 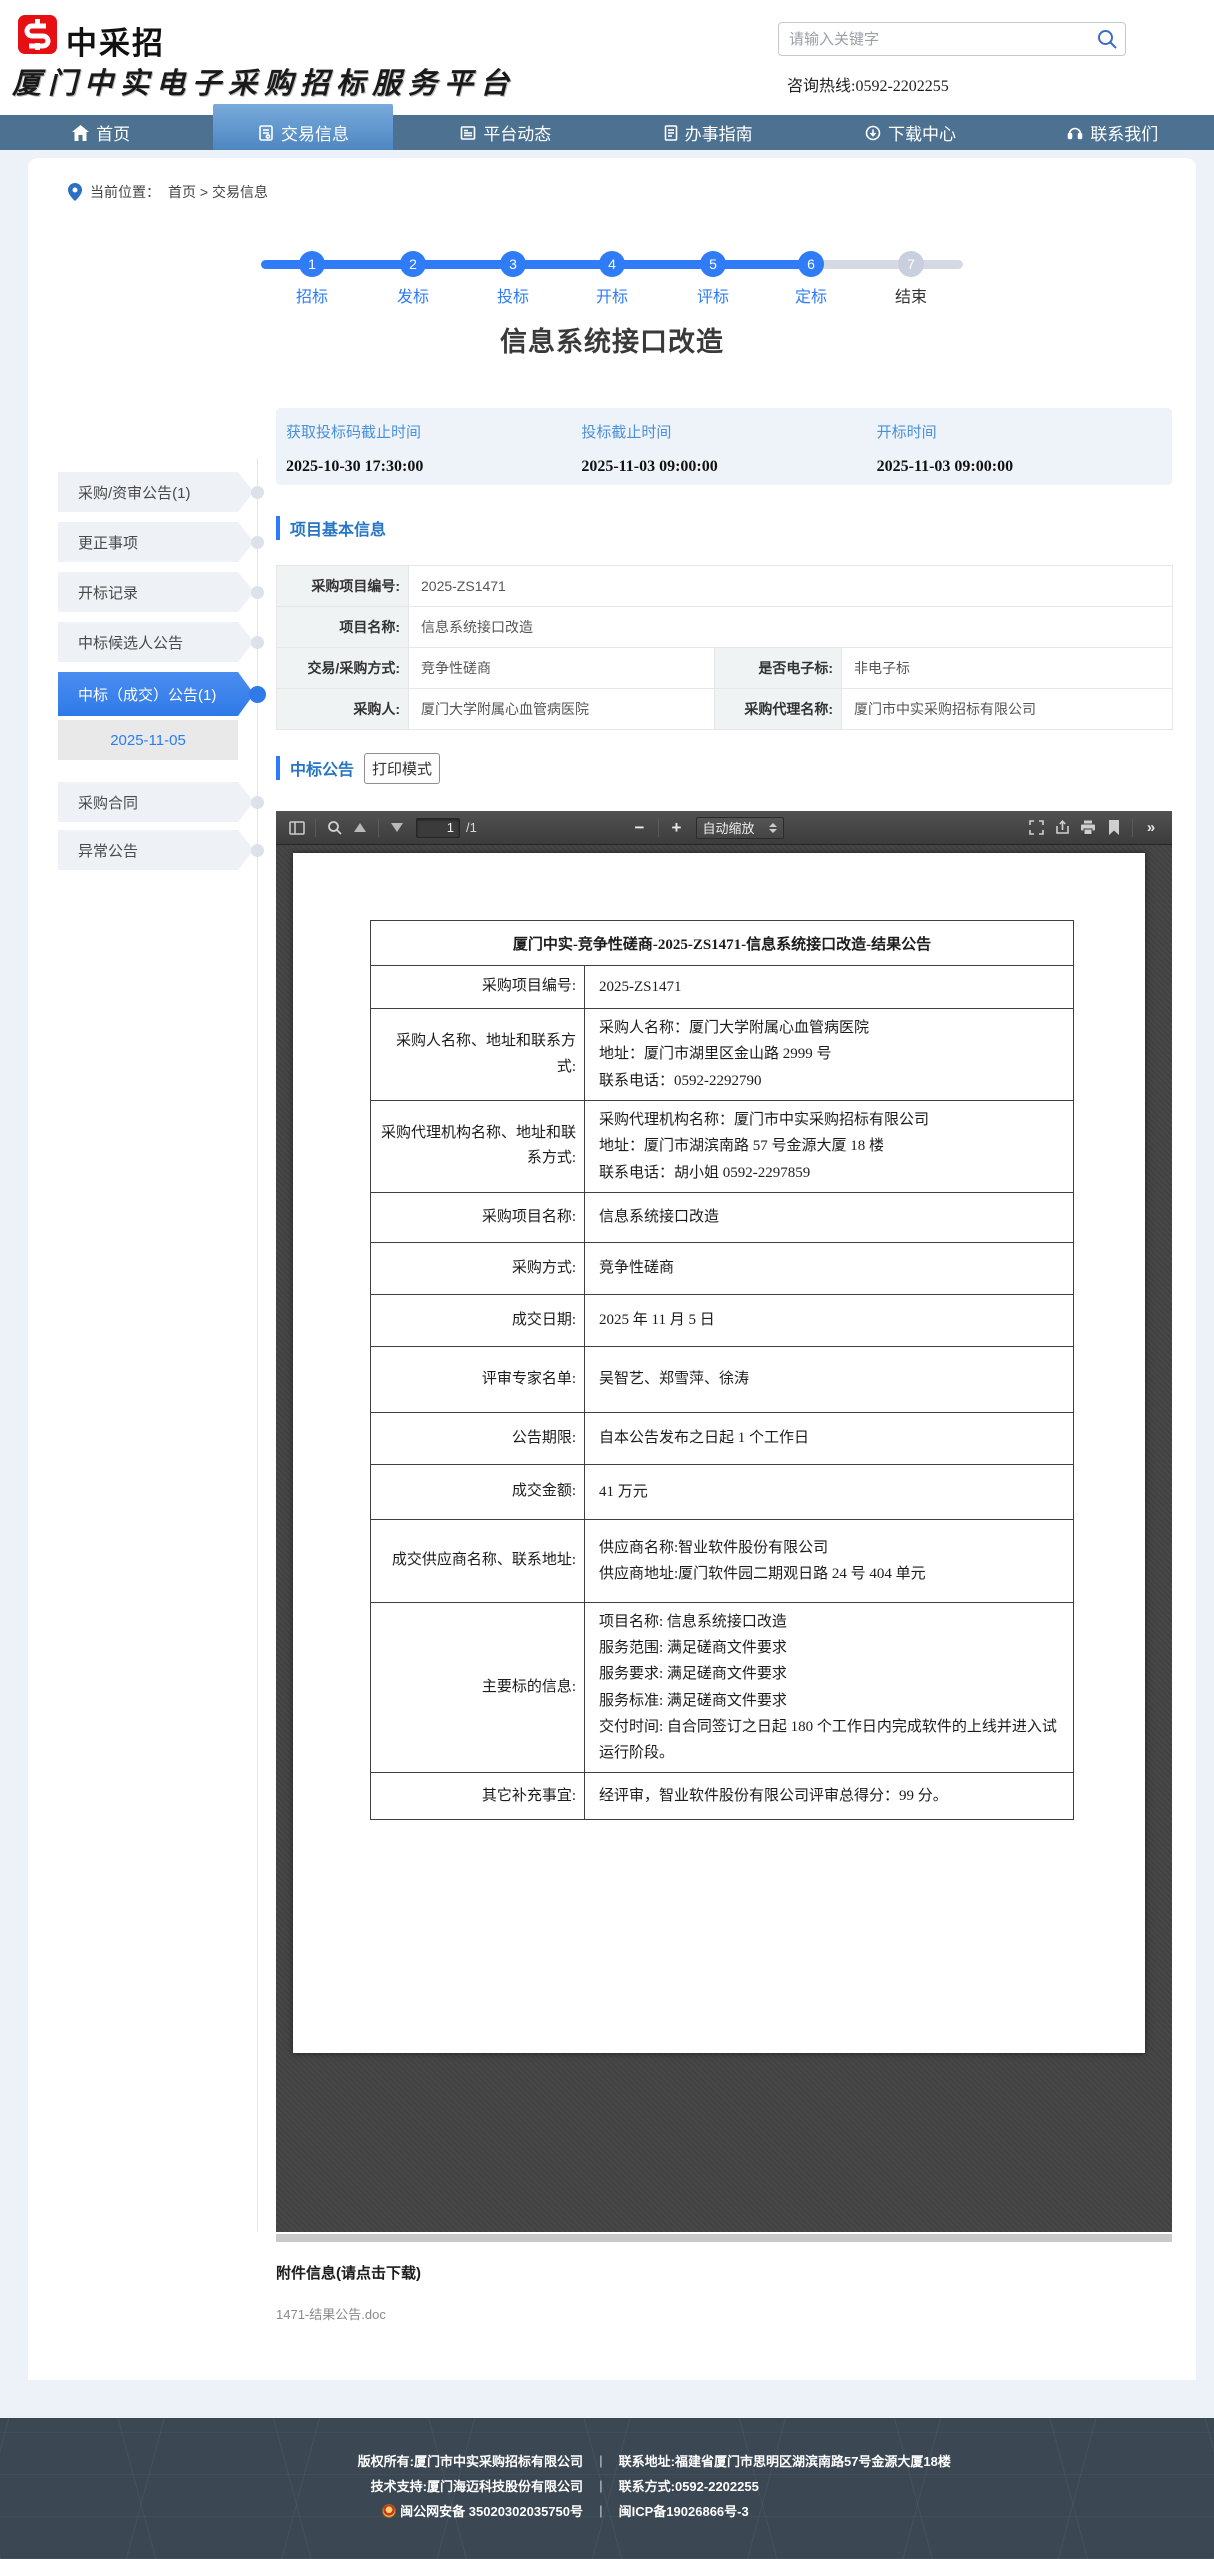 I want to click on sidebar-toggle-icon, so click(x=297, y=828).